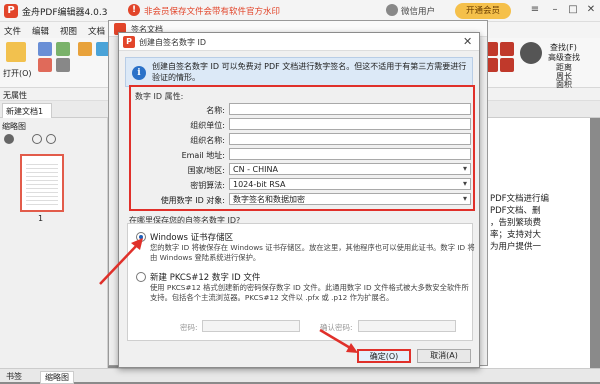 This screenshot has width=600, height=384. Describe the element at coordinates (483, 11) in the screenshot. I see `vip-button: 开通会员` at that location.